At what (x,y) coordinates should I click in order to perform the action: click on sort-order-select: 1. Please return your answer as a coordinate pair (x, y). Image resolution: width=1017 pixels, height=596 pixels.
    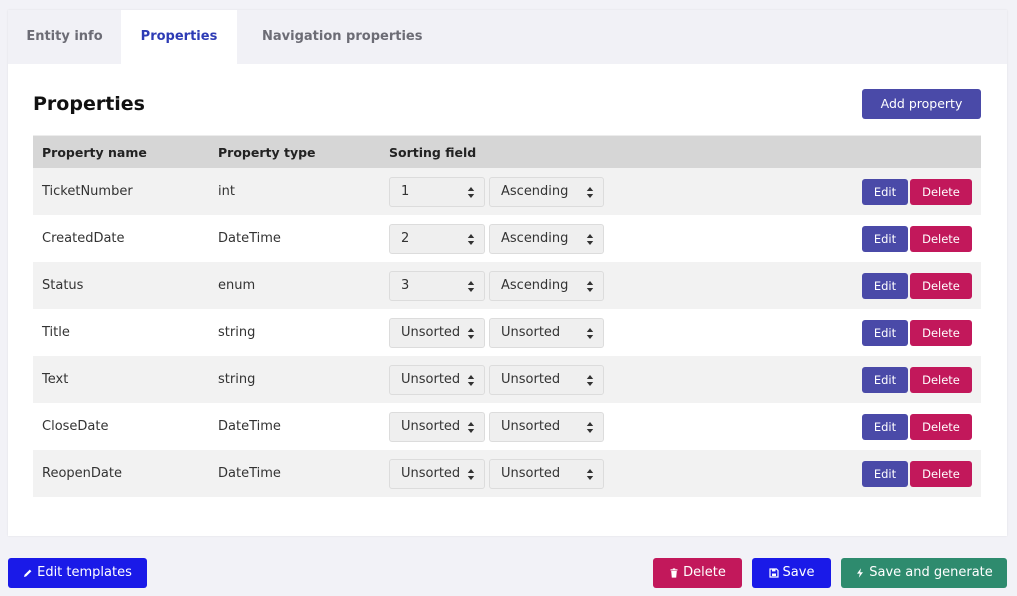
    Looking at the image, I should click on (437, 191).